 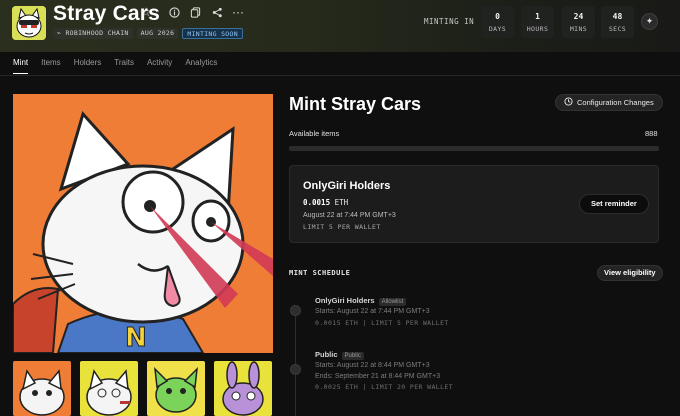 What do you see at coordinates (320, 273) in the screenshot?
I see `mint-schedule-heading: MINT SCHEDULE` at bounding box center [320, 273].